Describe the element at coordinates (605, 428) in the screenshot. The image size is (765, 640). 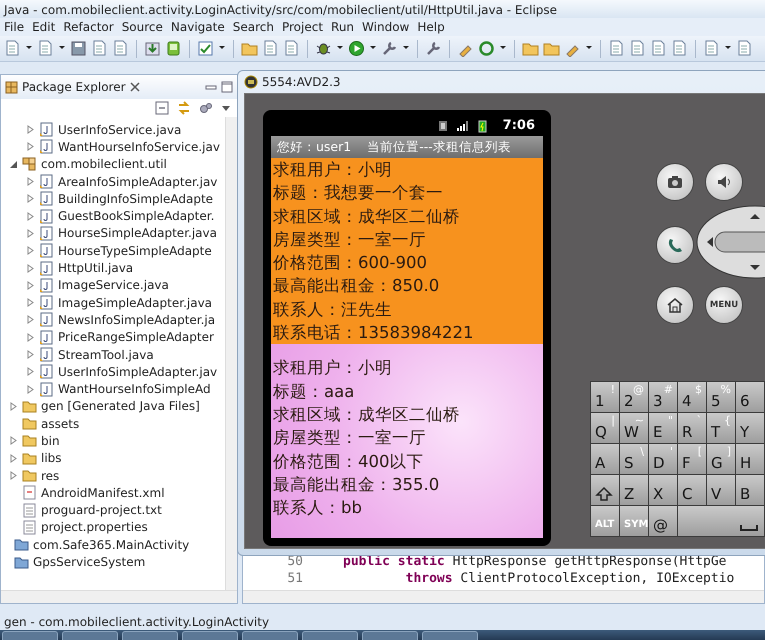
I see `keyboard-key: Q |` at that location.